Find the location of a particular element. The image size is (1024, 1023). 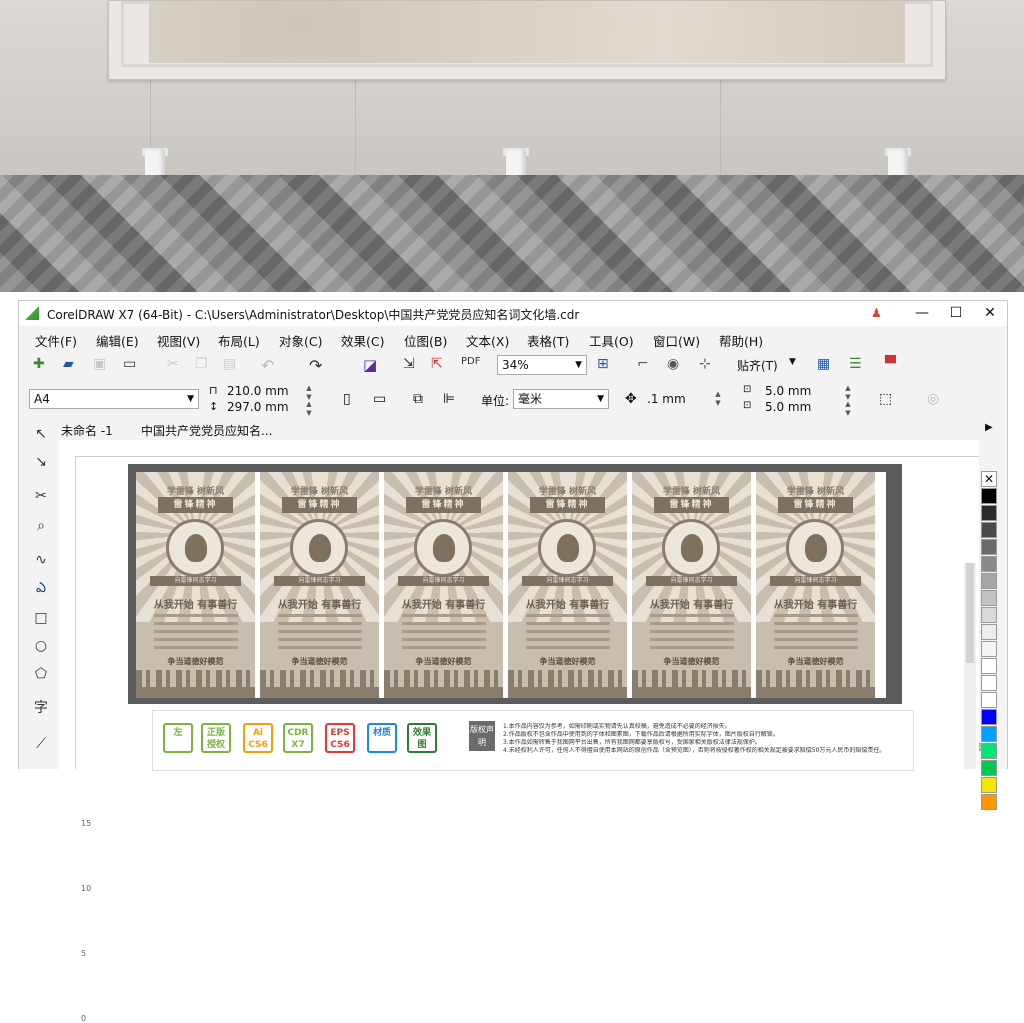

zoom-level-dropdown: 34% ▼ is located at coordinates (542, 365).